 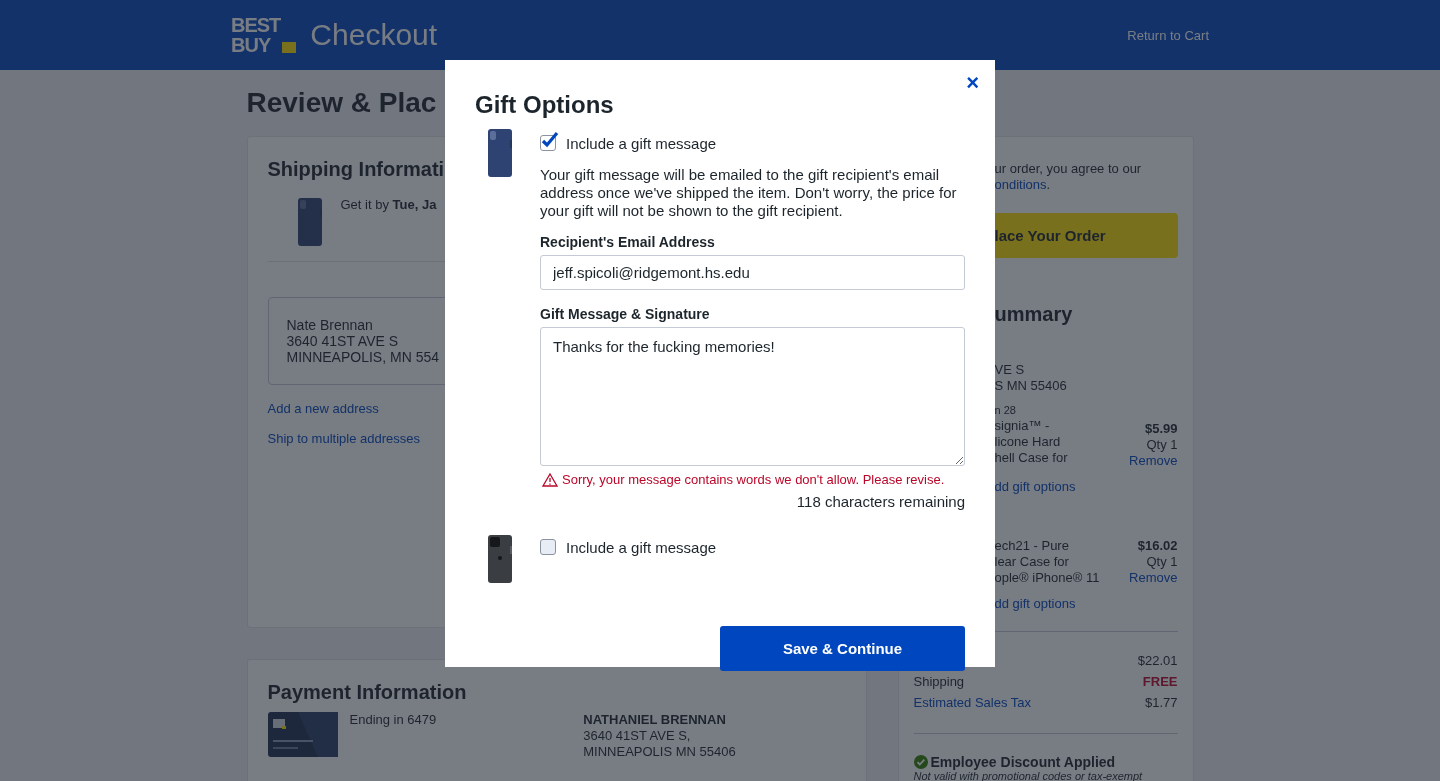 I want to click on product-name-line: lear Case for, so click(x=1032, y=562).